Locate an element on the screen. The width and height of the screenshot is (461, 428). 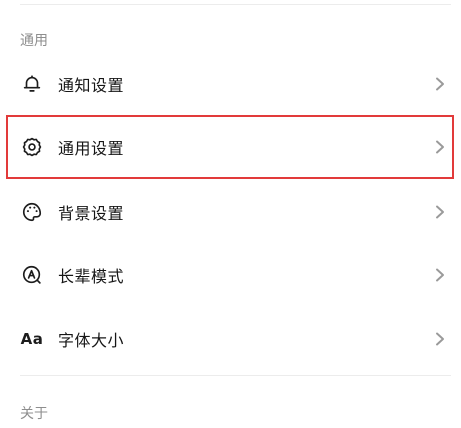
settings-item-label: 通用设置 is located at coordinates (91, 148).